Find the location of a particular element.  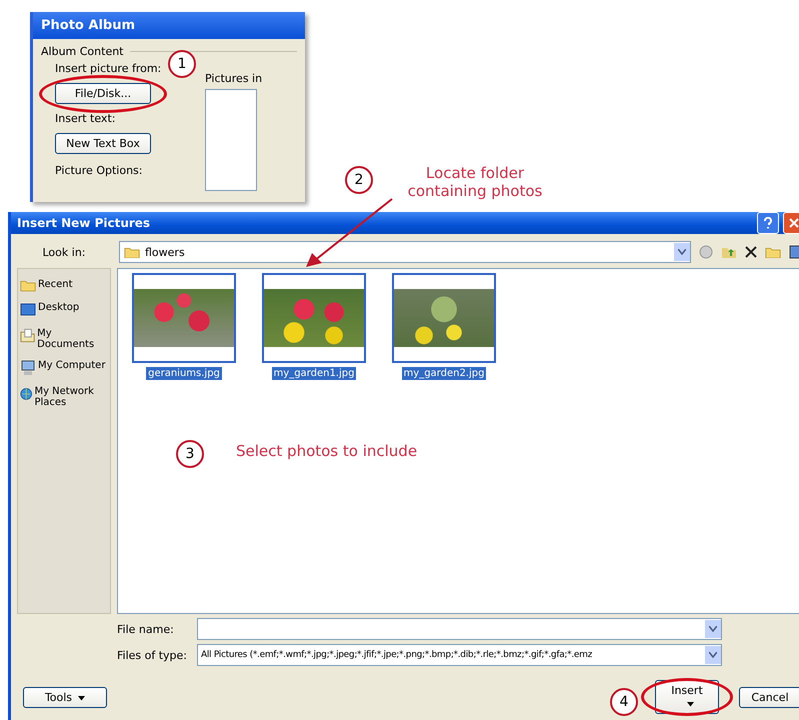

help-icon is located at coordinates (768, 223).